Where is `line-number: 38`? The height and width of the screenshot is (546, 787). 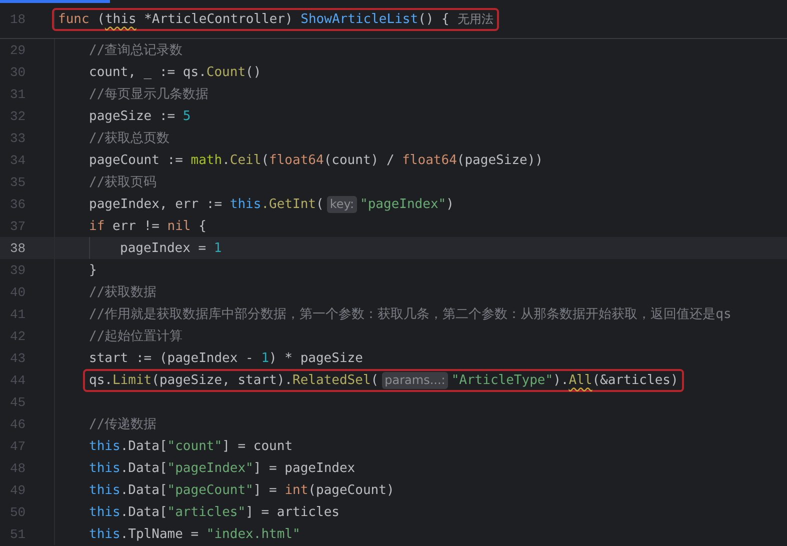
line-number: 38 is located at coordinates (27, 248).